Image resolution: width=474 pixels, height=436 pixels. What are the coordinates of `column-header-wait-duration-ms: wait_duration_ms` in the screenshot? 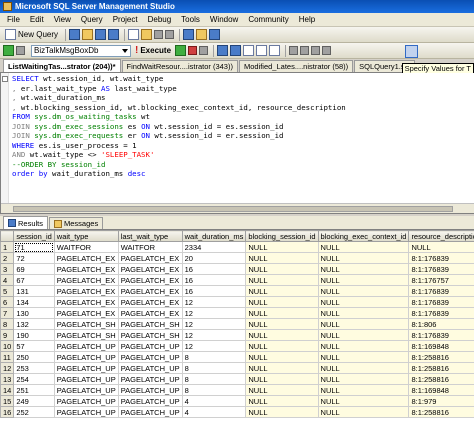 It's located at (214, 236).